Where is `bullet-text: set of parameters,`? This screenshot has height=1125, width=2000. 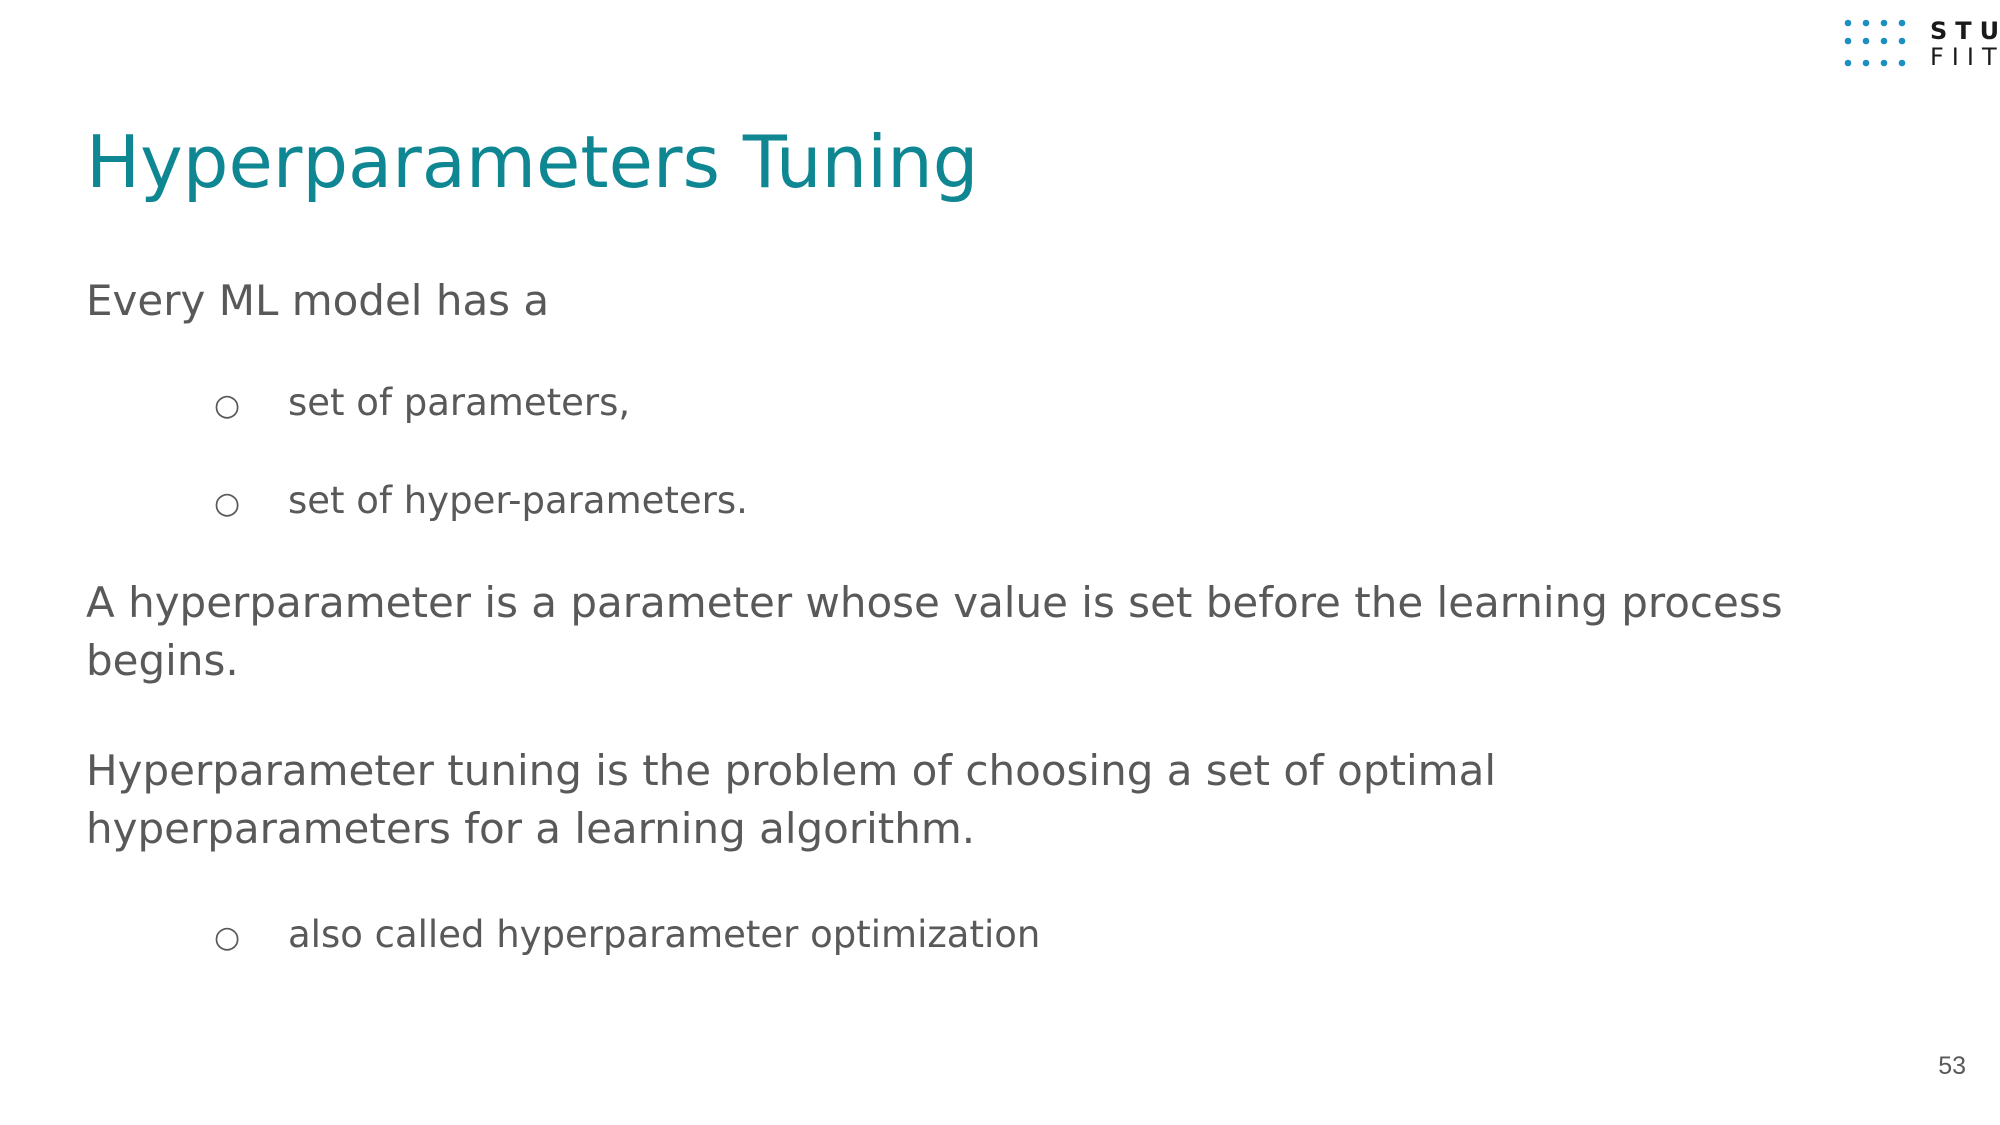
bullet-text: set of parameters, is located at coordinates (459, 402).